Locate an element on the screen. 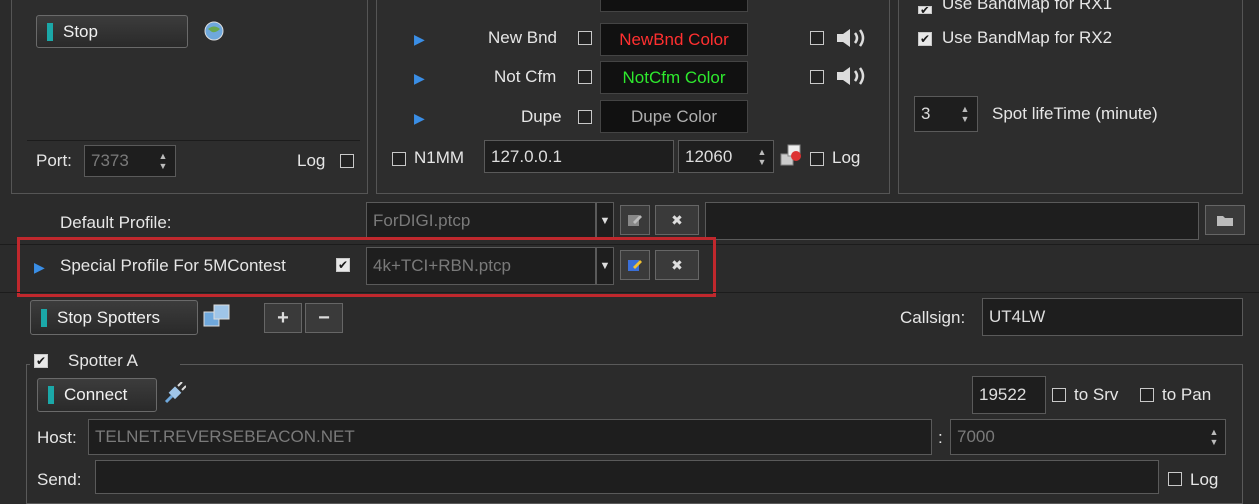 This screenshot has width=1259, height=504. callsign-label: Callsign: is located at coordinates (933, 317).